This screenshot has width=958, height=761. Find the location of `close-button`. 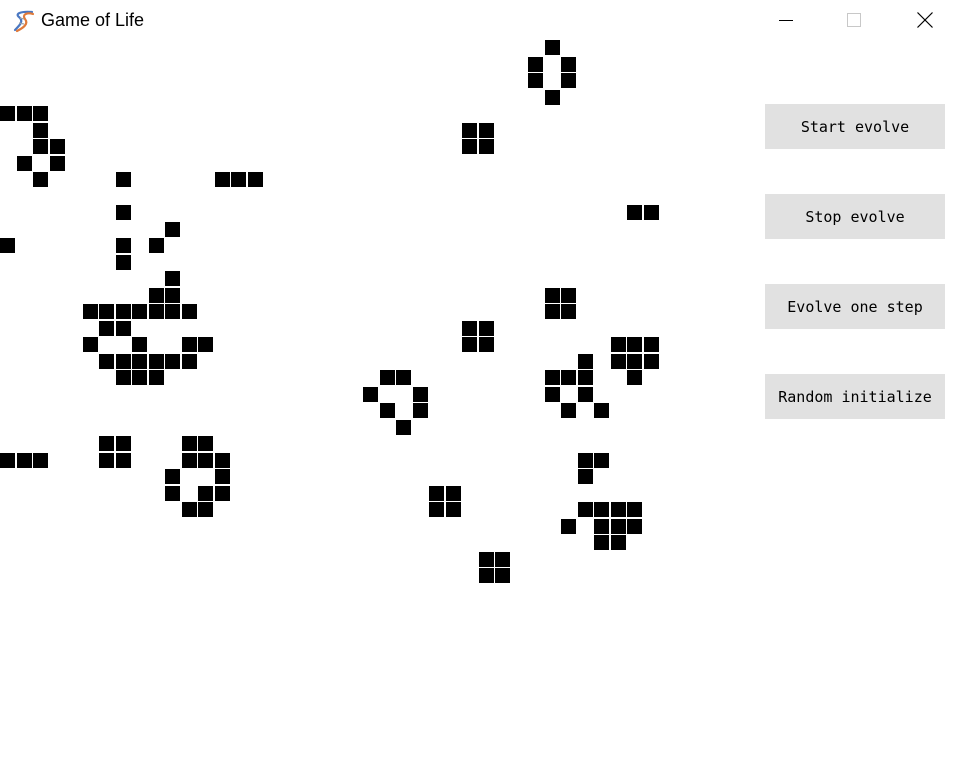

close-button is located at coordinates (924, 20).